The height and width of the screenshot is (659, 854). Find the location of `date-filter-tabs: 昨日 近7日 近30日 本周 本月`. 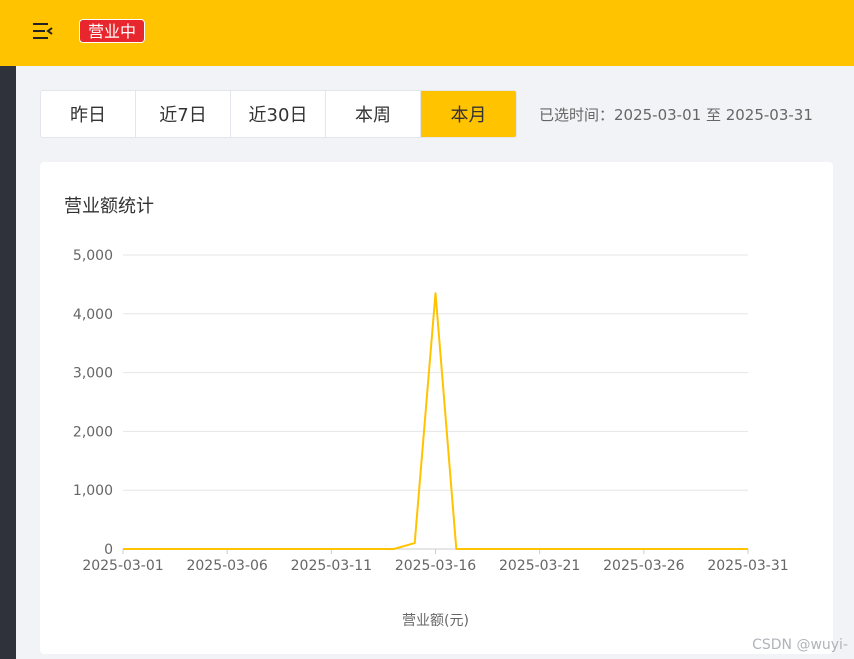

date-filter-tabs: 昨日 近7日 近30日 本周 本月 is located at coordinates (278, 114).